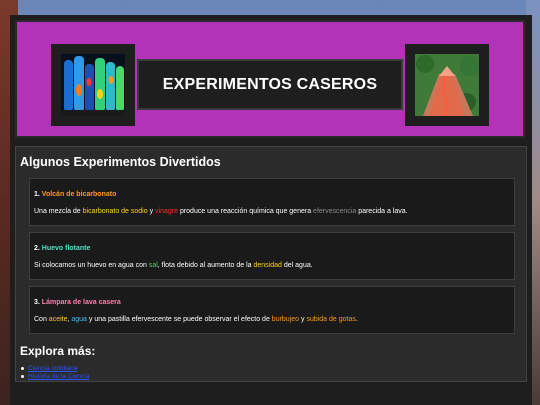  What do you see at coordinates (58, 376) in the screenshot?
I see `link-historia-de-la-ciencia: Historia de la Ciencia` at bounding box center [58, 376].